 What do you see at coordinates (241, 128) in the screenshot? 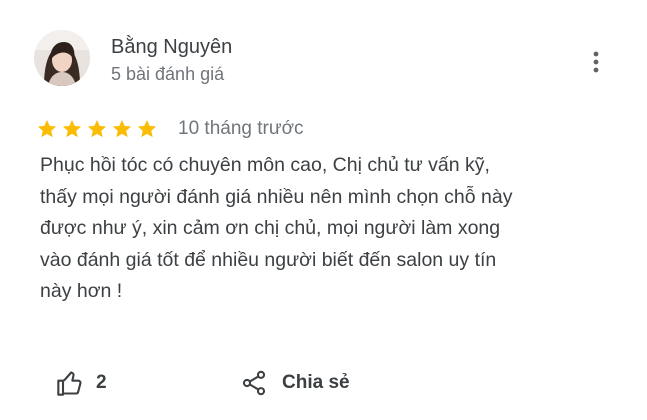
I see `review-time: 10 tháng trước` at bounding box center [241, 128].